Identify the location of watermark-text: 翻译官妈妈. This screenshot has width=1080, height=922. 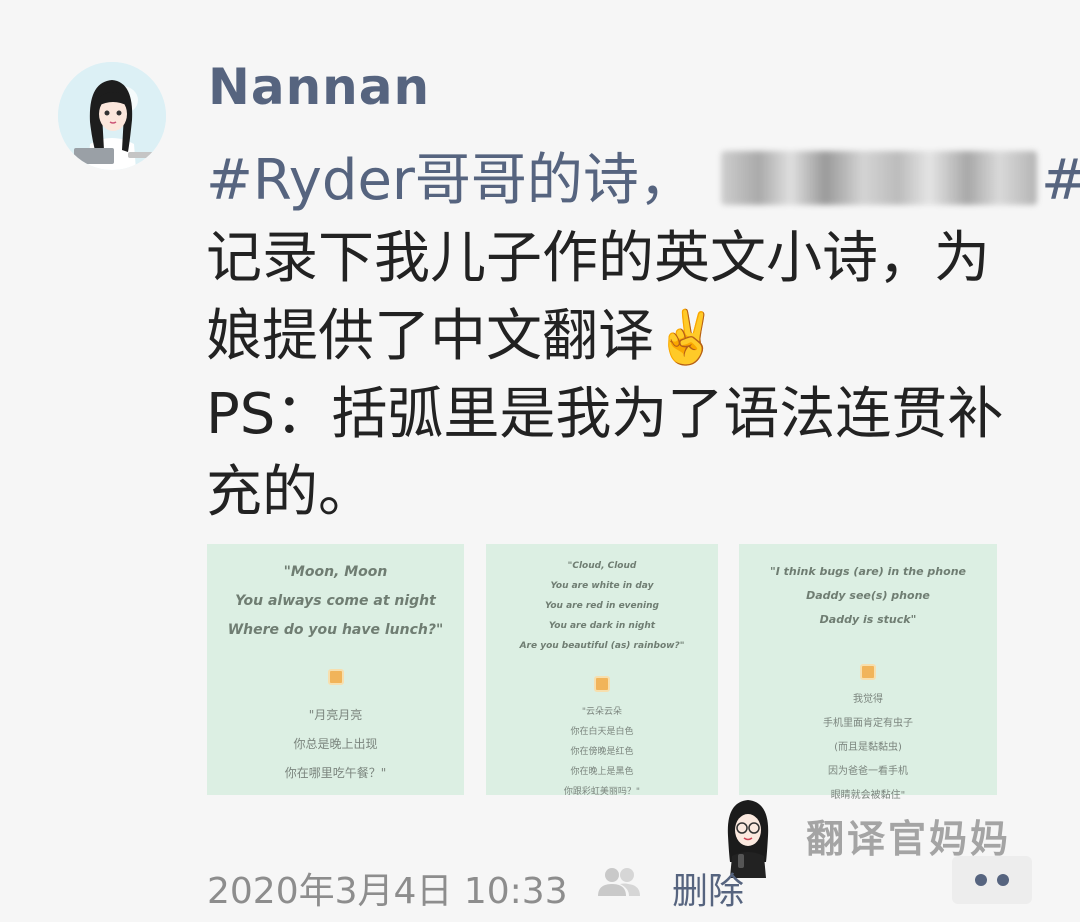
(909, 839).